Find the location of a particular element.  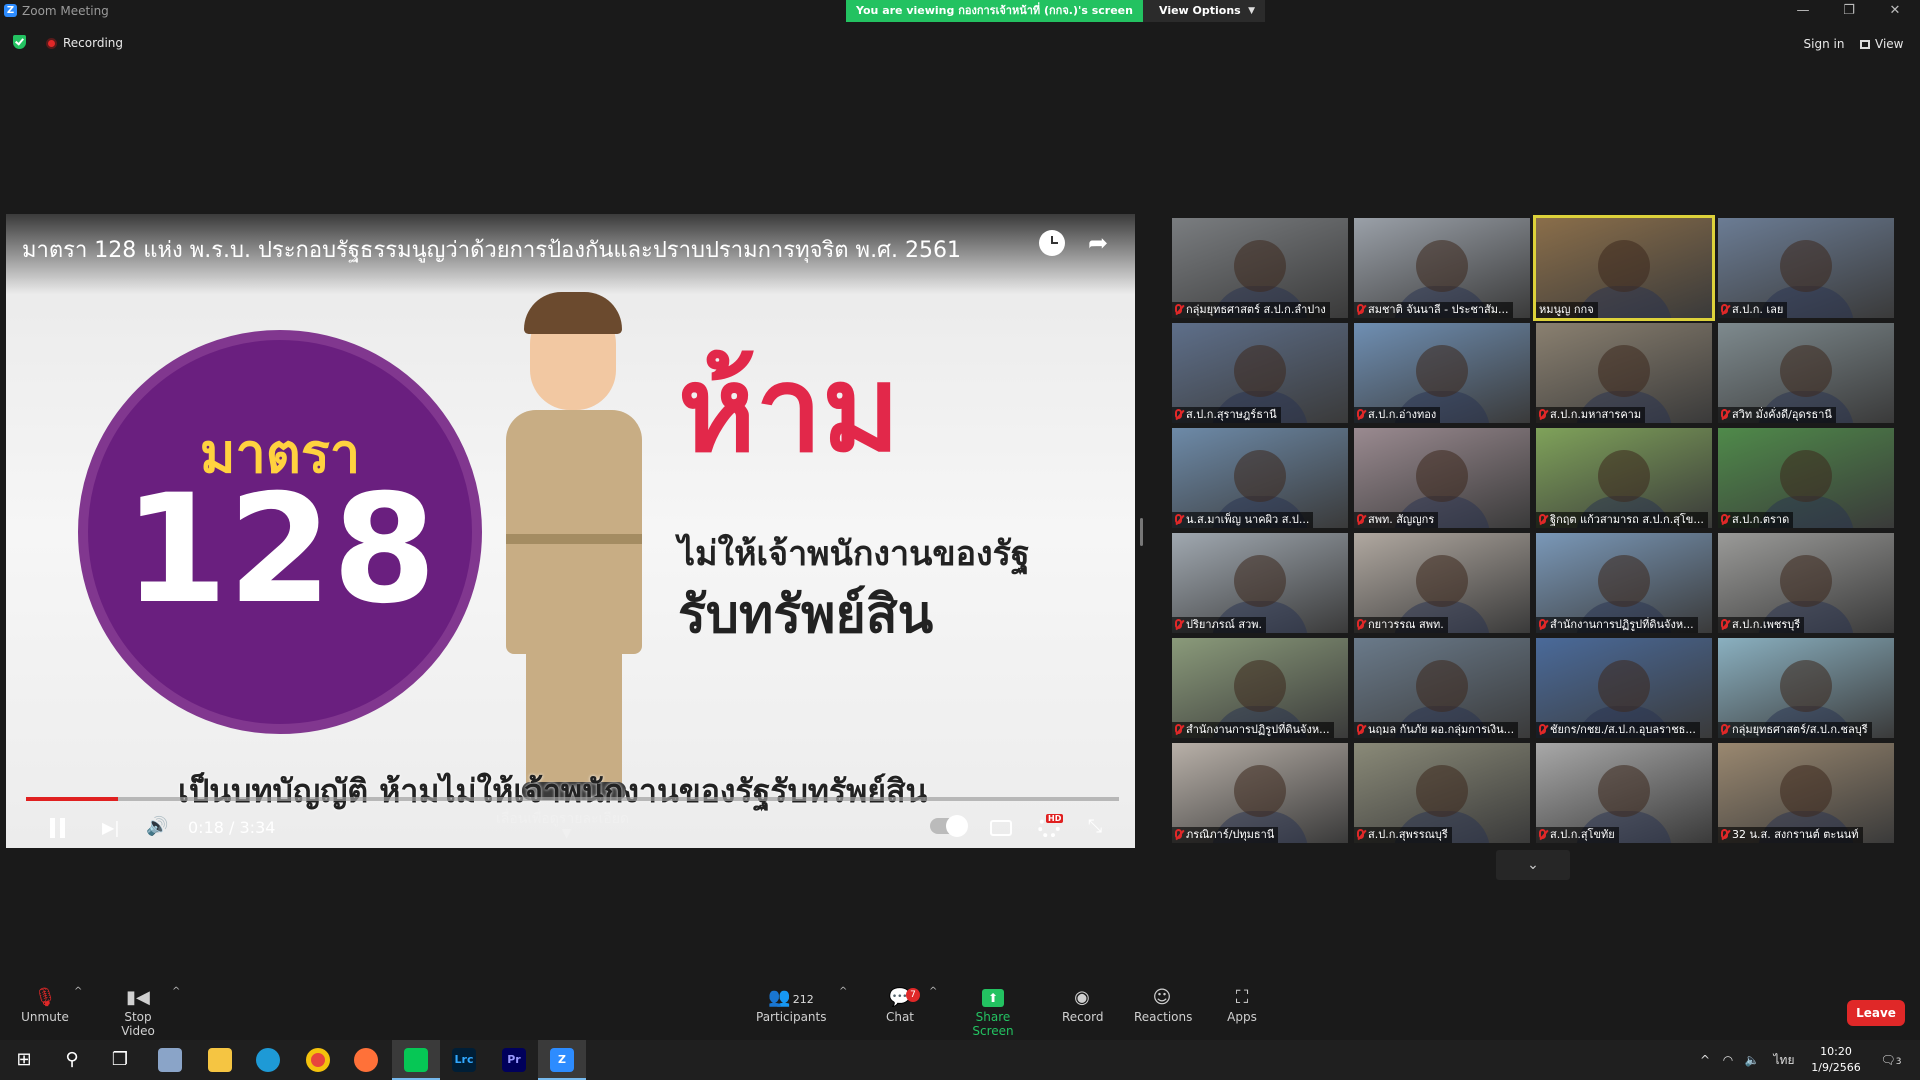

split-divider-handle is located at coordinates (1141, 532).